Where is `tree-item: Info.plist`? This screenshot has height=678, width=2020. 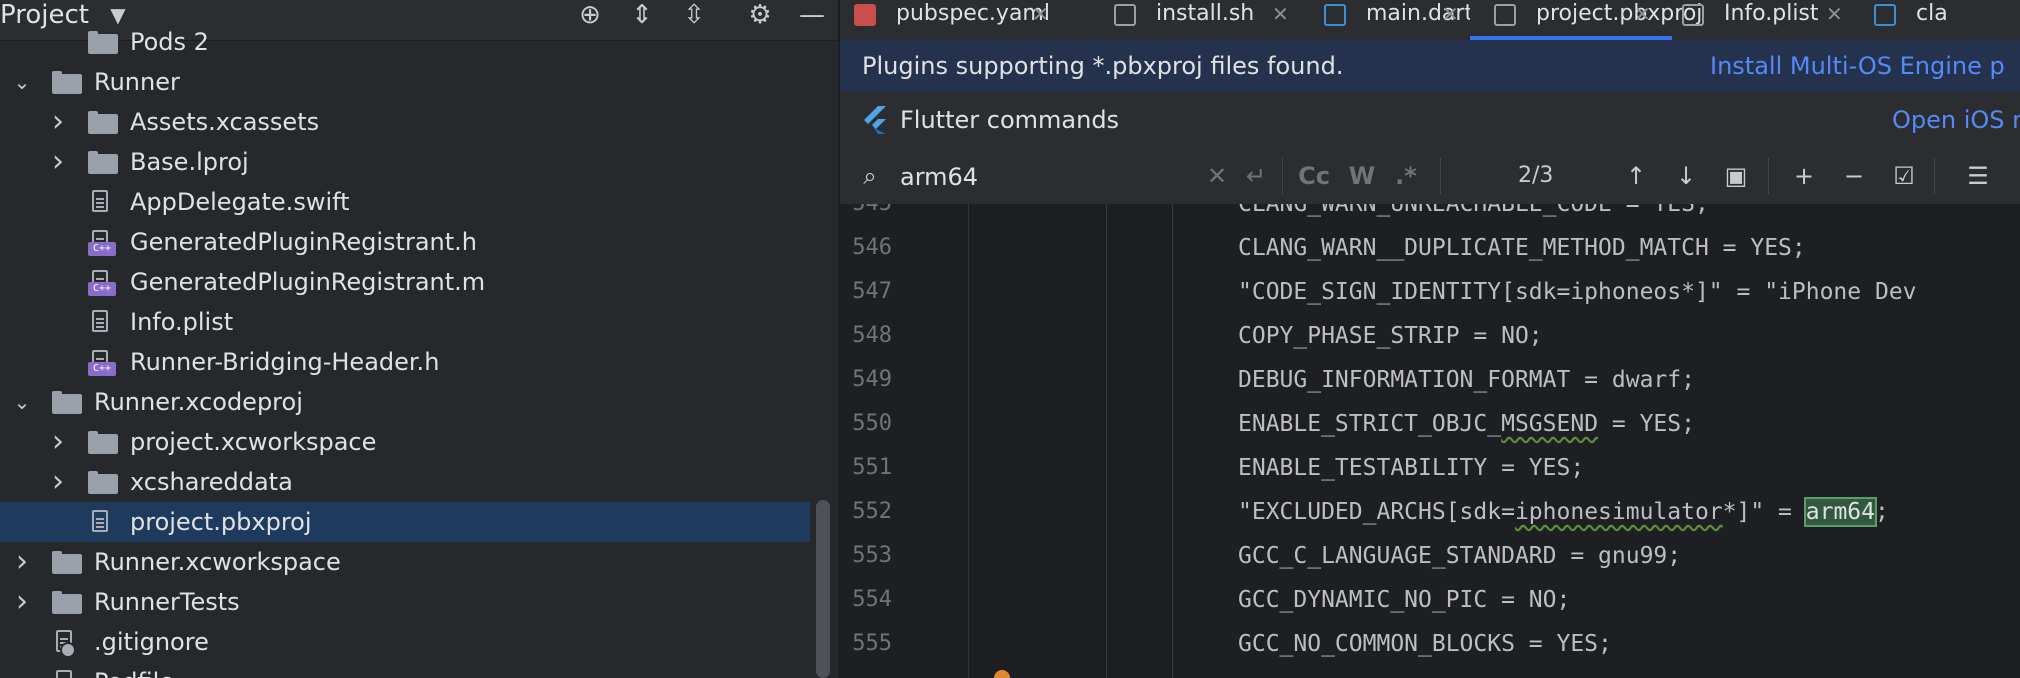
tree-item: Info.plist is located at coordinates (405, 322).